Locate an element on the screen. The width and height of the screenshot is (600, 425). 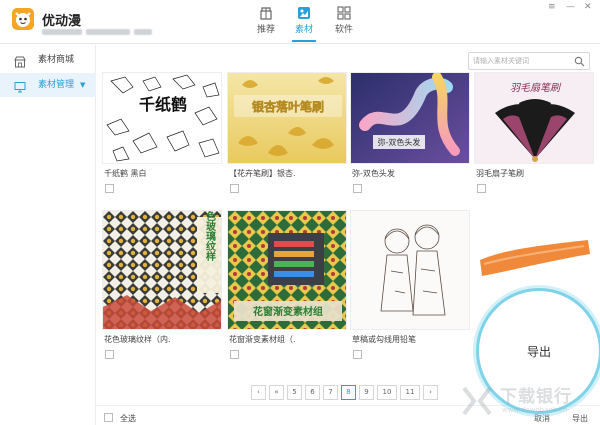
app-logo-icon is located at coordinates (23, 19).